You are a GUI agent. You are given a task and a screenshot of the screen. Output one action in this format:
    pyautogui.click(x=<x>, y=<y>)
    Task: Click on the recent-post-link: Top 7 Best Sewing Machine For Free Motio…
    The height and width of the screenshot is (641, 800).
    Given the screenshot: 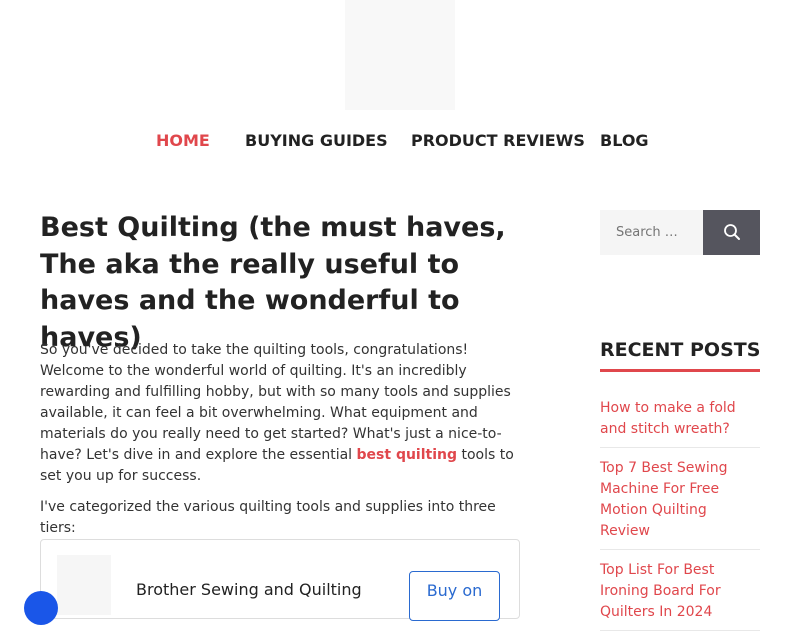 What is the action you would take?
    pyautogui.click(x=680, y=500)
    